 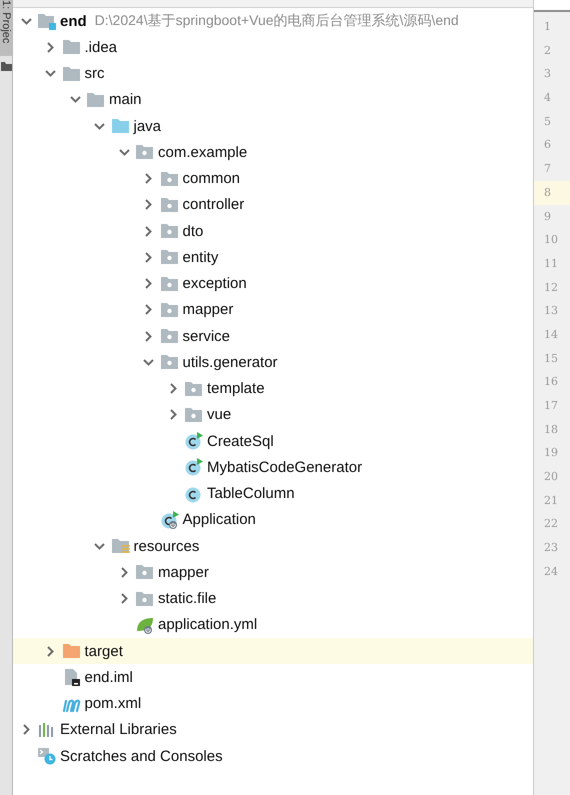 What do you see at coordinates (193, 231) in the screenshot?
I see `item-label: dto` at bounding box center [193, 231].